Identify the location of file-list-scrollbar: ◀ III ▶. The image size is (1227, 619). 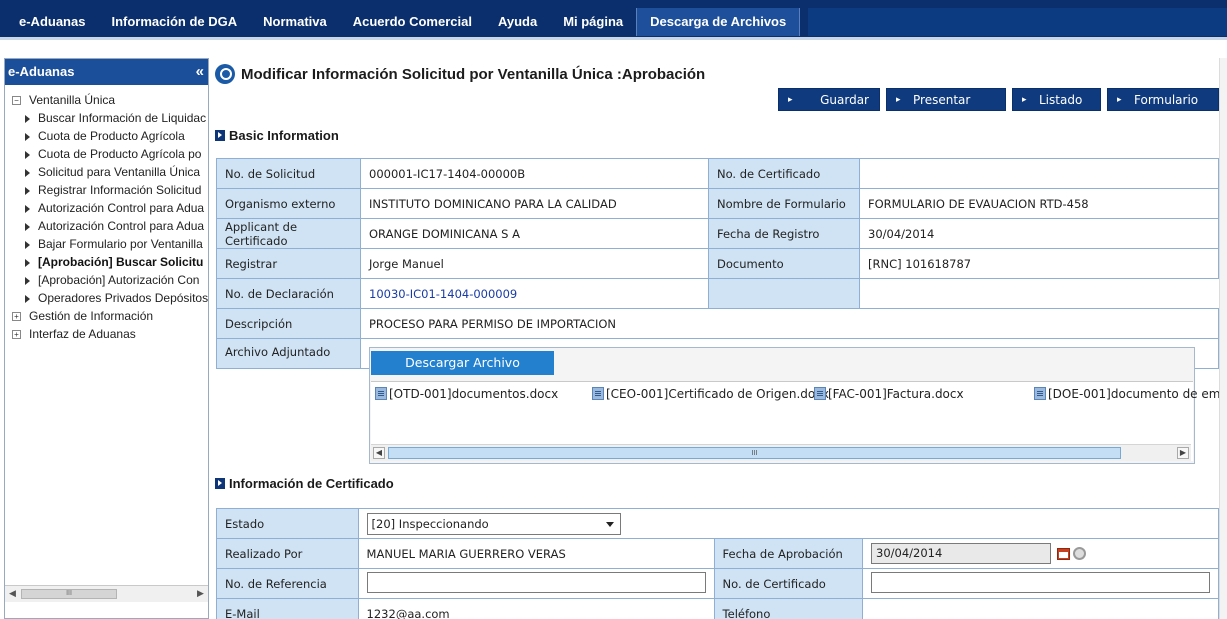
(781, 452).